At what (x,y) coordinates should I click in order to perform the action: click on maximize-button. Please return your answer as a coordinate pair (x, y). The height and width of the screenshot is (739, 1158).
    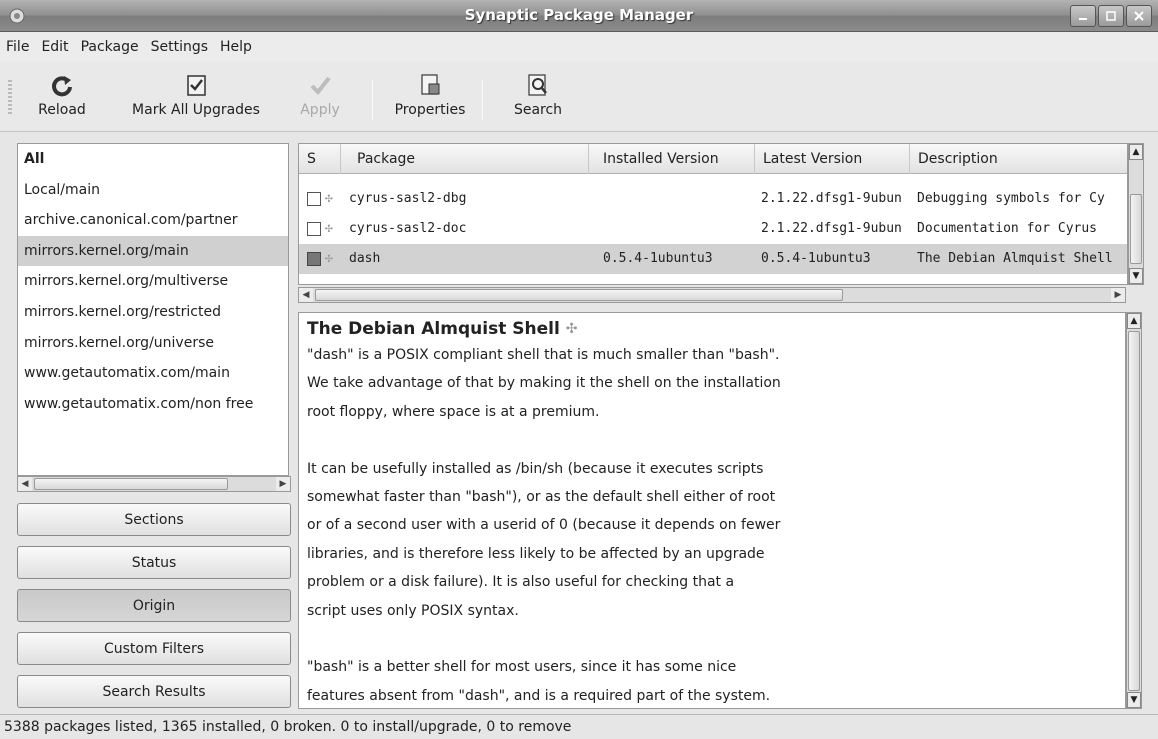
    Looking at the image, I should click on (1111, 16).